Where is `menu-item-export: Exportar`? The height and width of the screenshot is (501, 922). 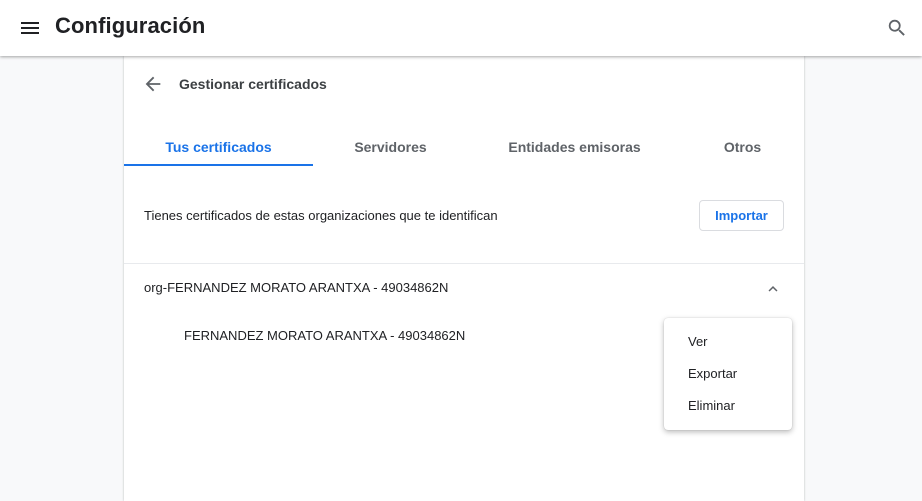
menu-item-export: Exportar is located at coordinates (728, 374).